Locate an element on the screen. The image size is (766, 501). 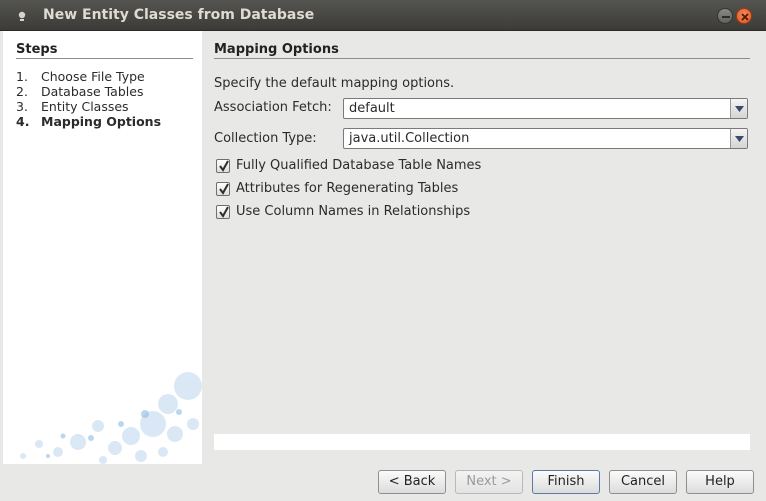
fully-qualified-names-checkbox: Fully Qualified Database Table Names is located at coordinates (348, 165).